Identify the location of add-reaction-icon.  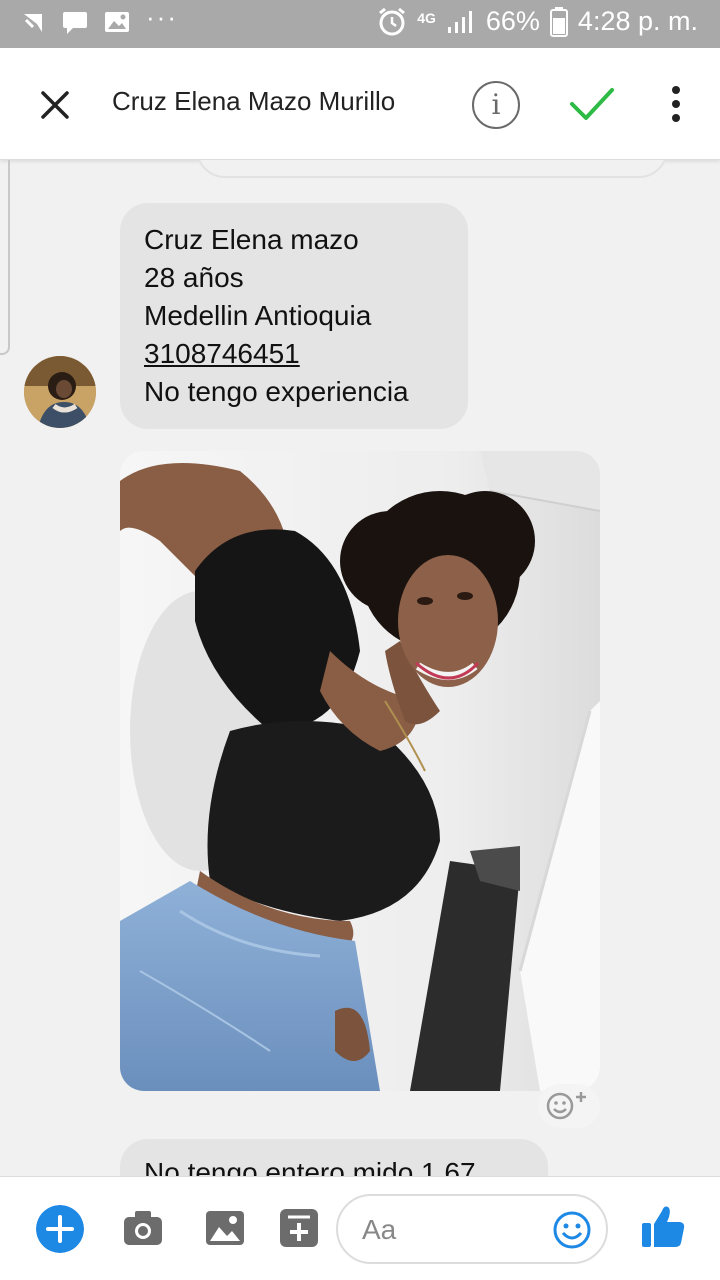
(569, 1106).